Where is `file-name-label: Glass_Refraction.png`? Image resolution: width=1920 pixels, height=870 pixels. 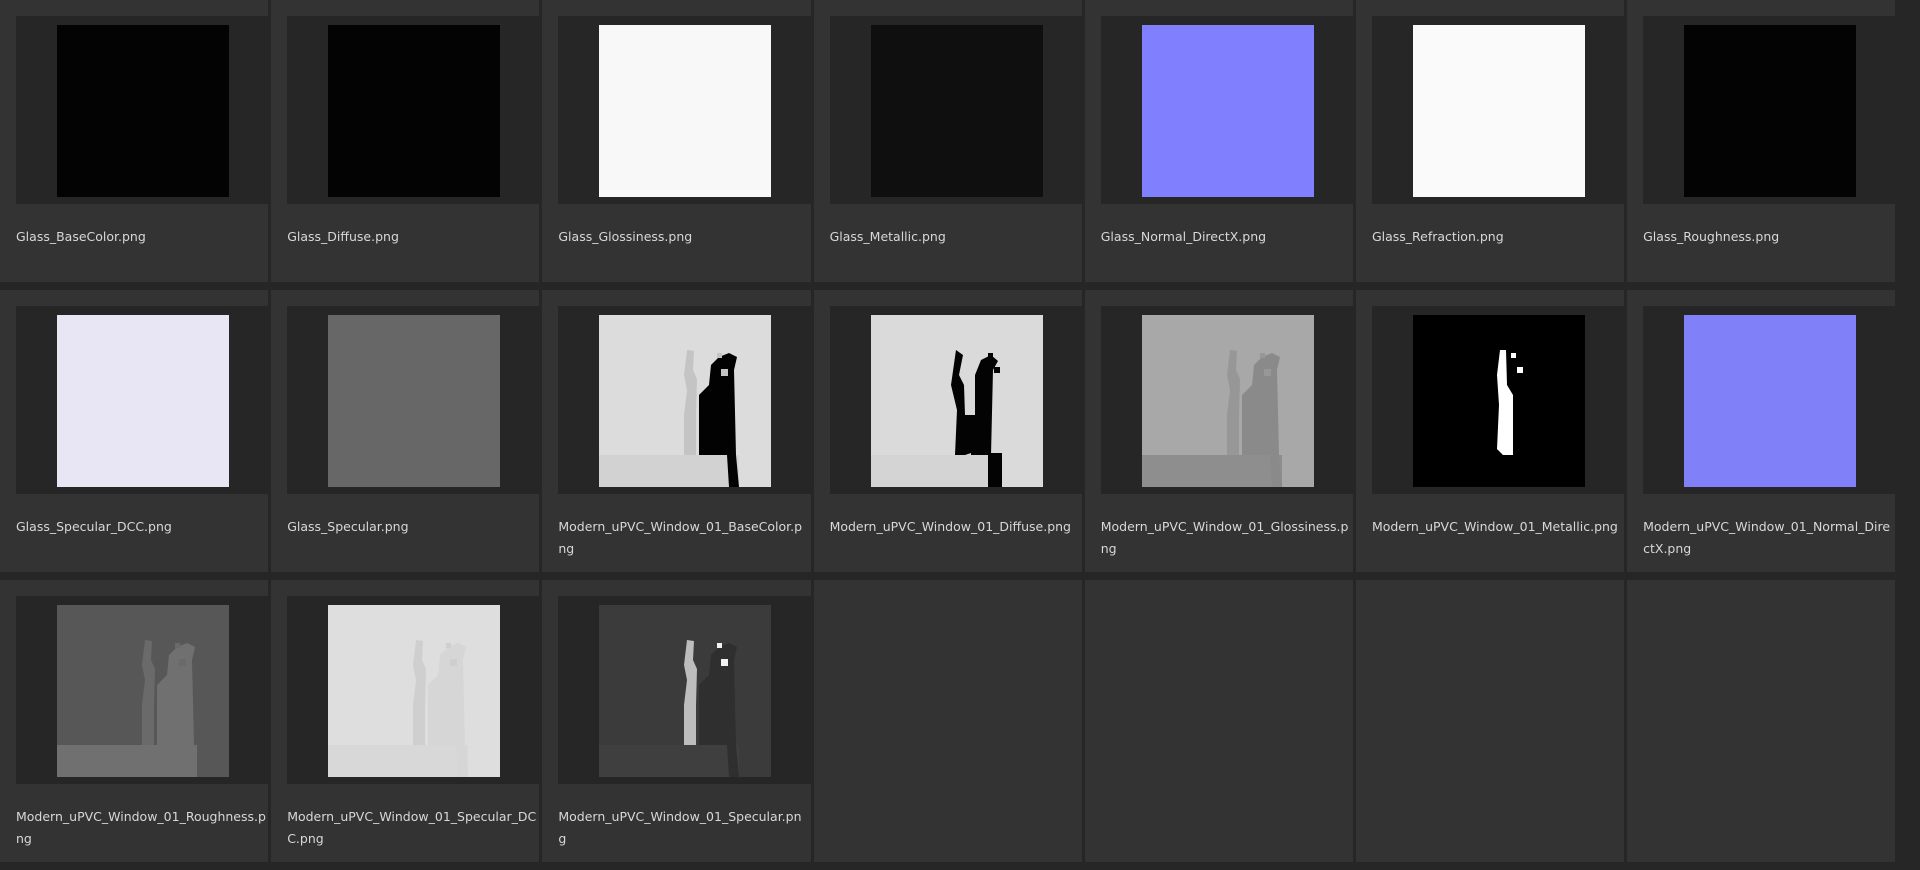 file-name-label: Glass_Refraction.png is located at coordinates (1437, 236).